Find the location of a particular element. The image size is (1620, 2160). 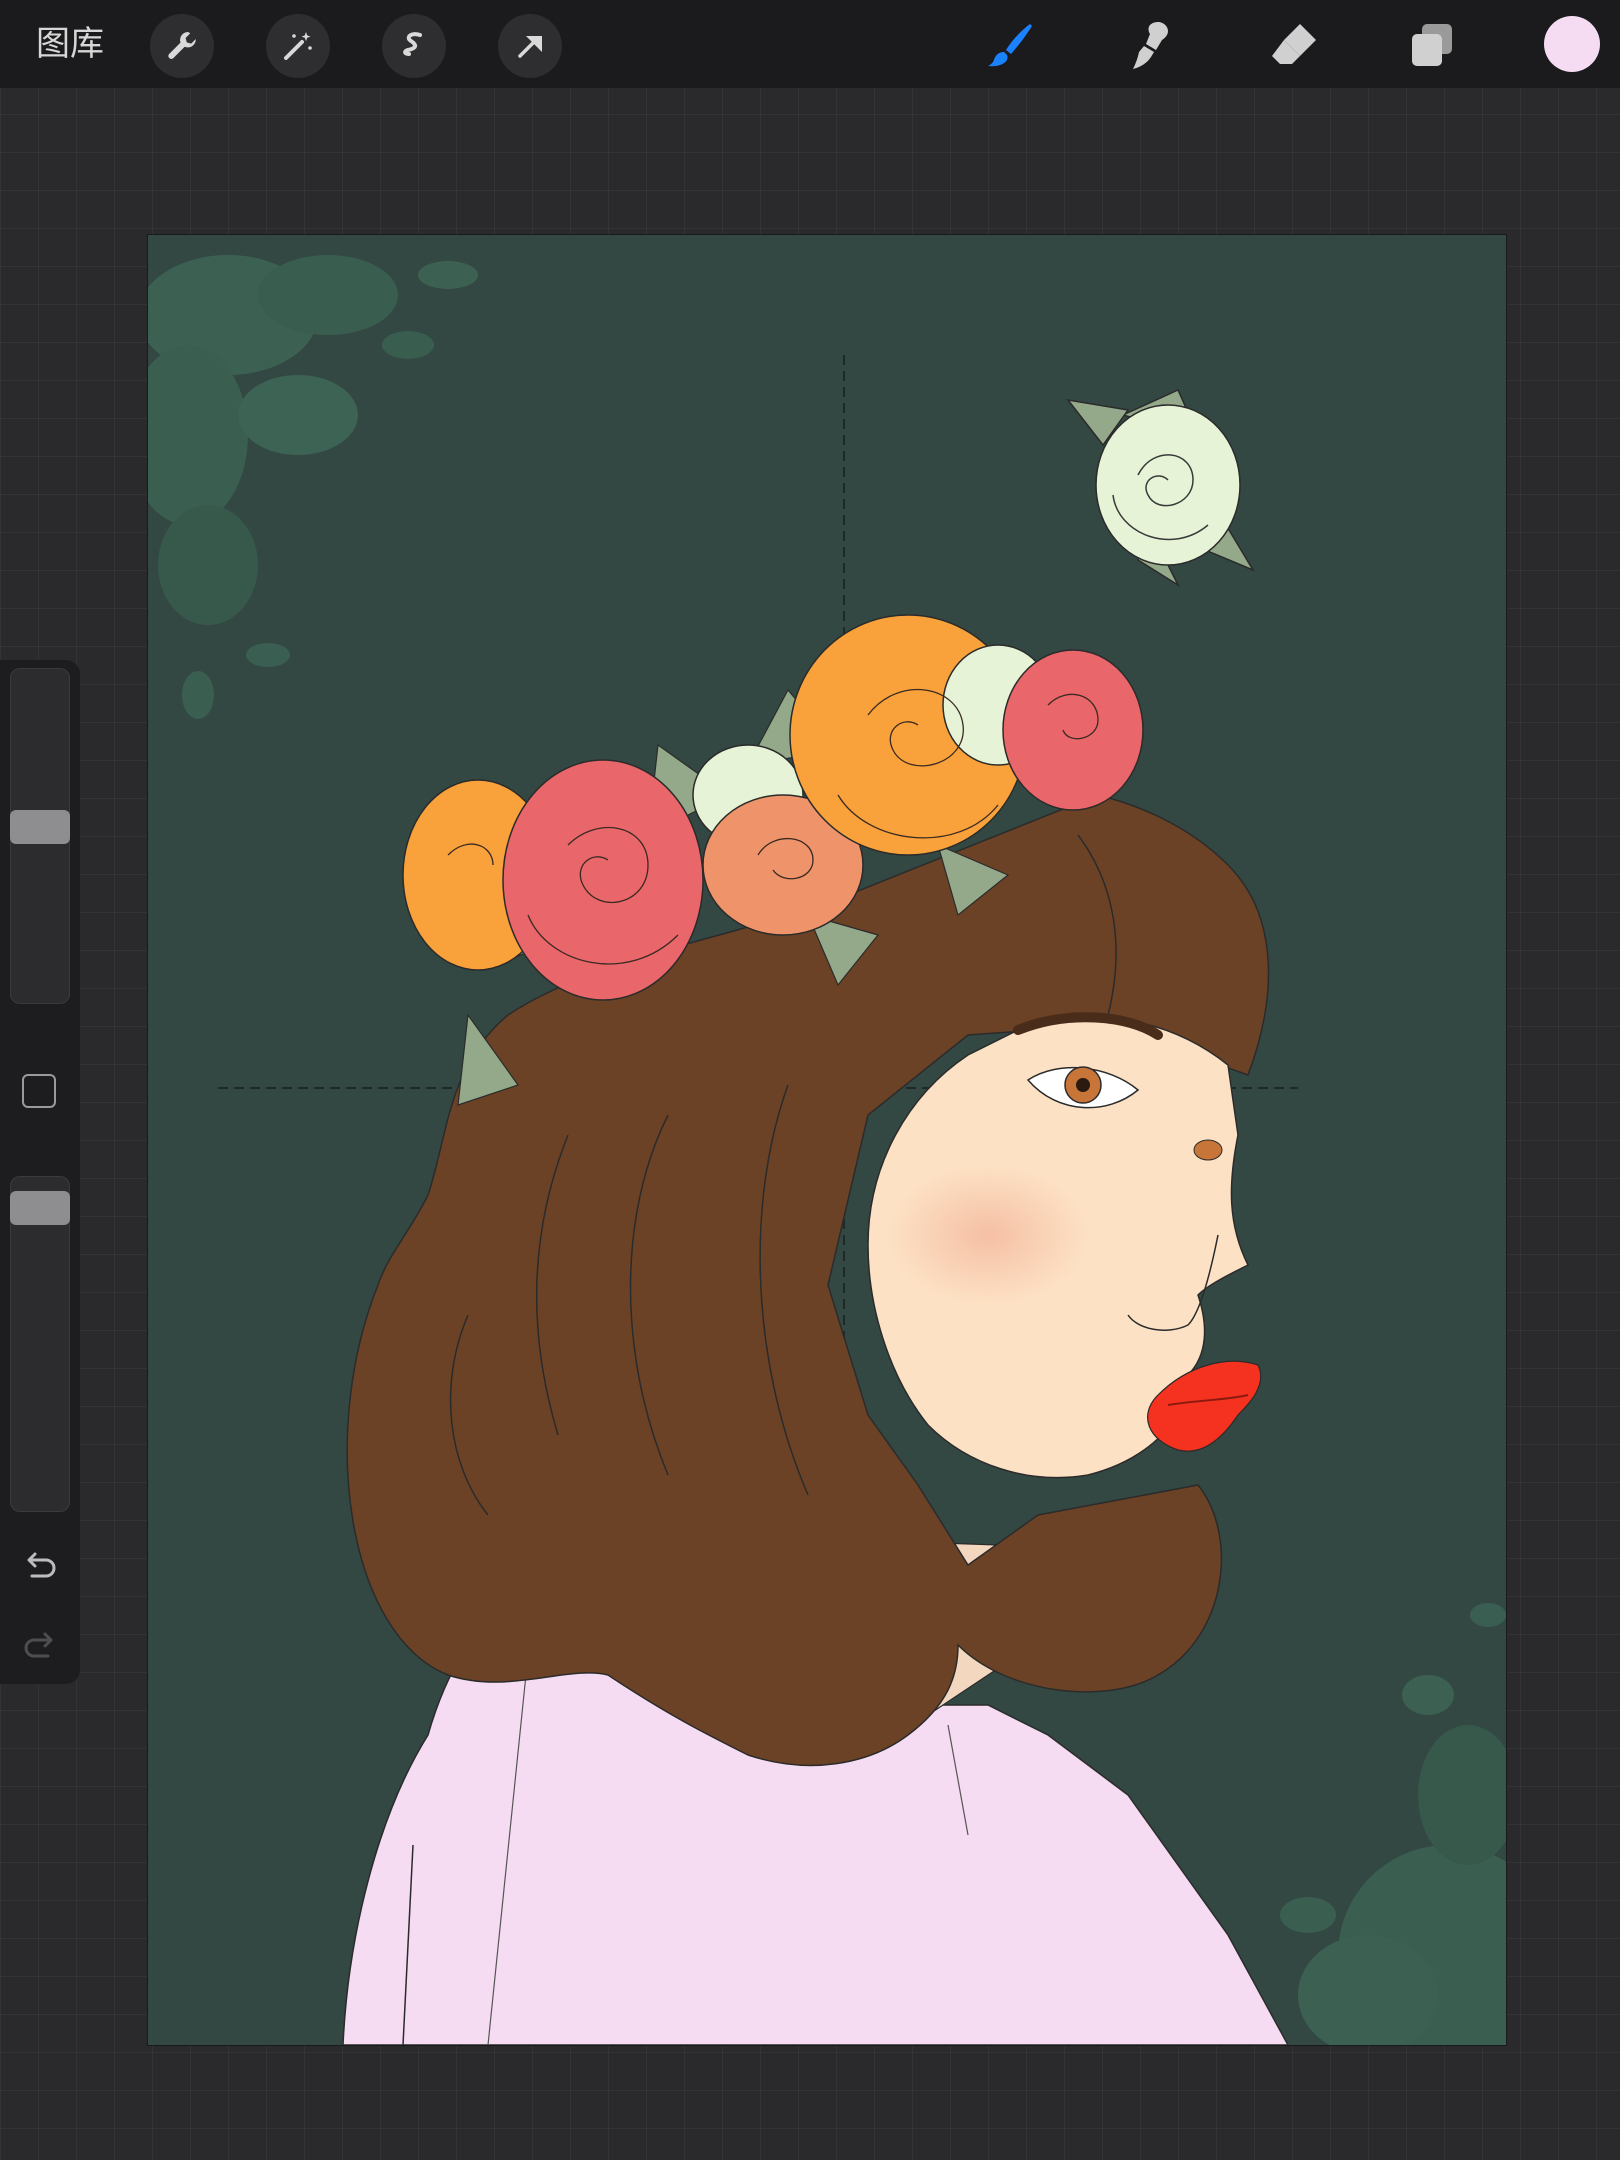

transform-arrow-icon is located at coordinates (530, 46).